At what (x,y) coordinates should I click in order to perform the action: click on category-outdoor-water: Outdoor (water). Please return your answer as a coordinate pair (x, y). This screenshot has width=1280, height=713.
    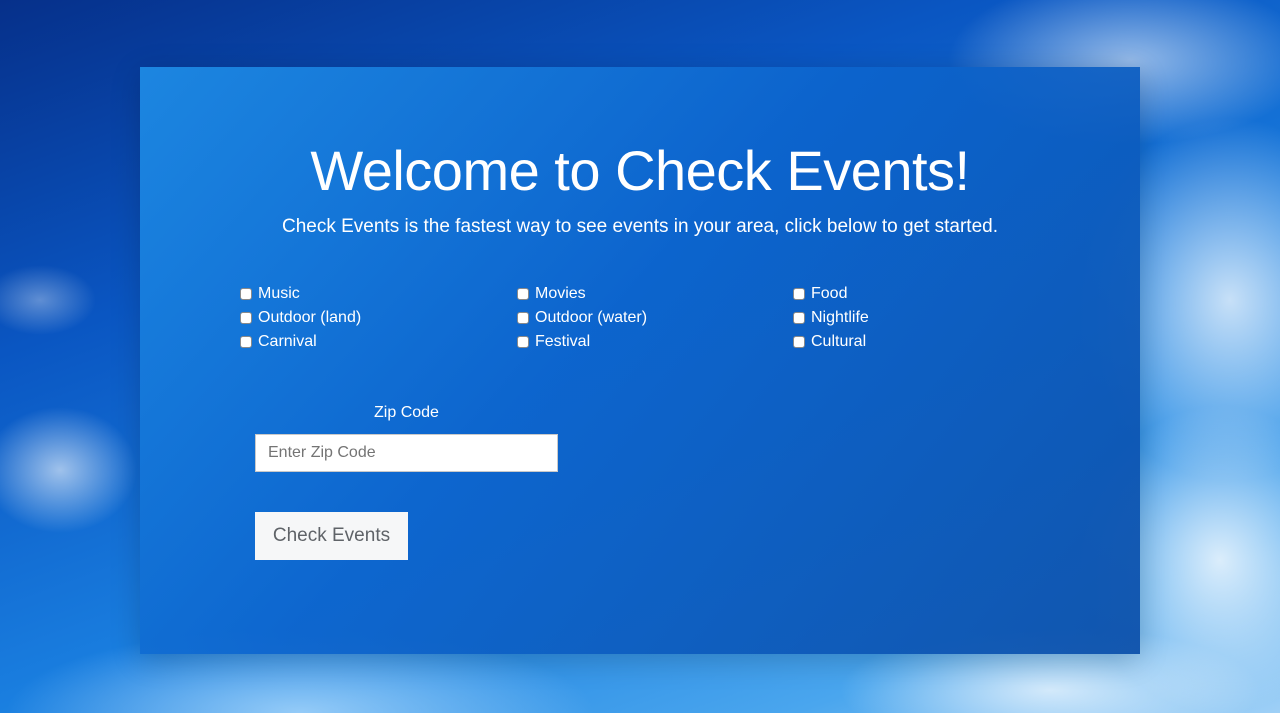
    Looking at the image, I should click on (582, 318).